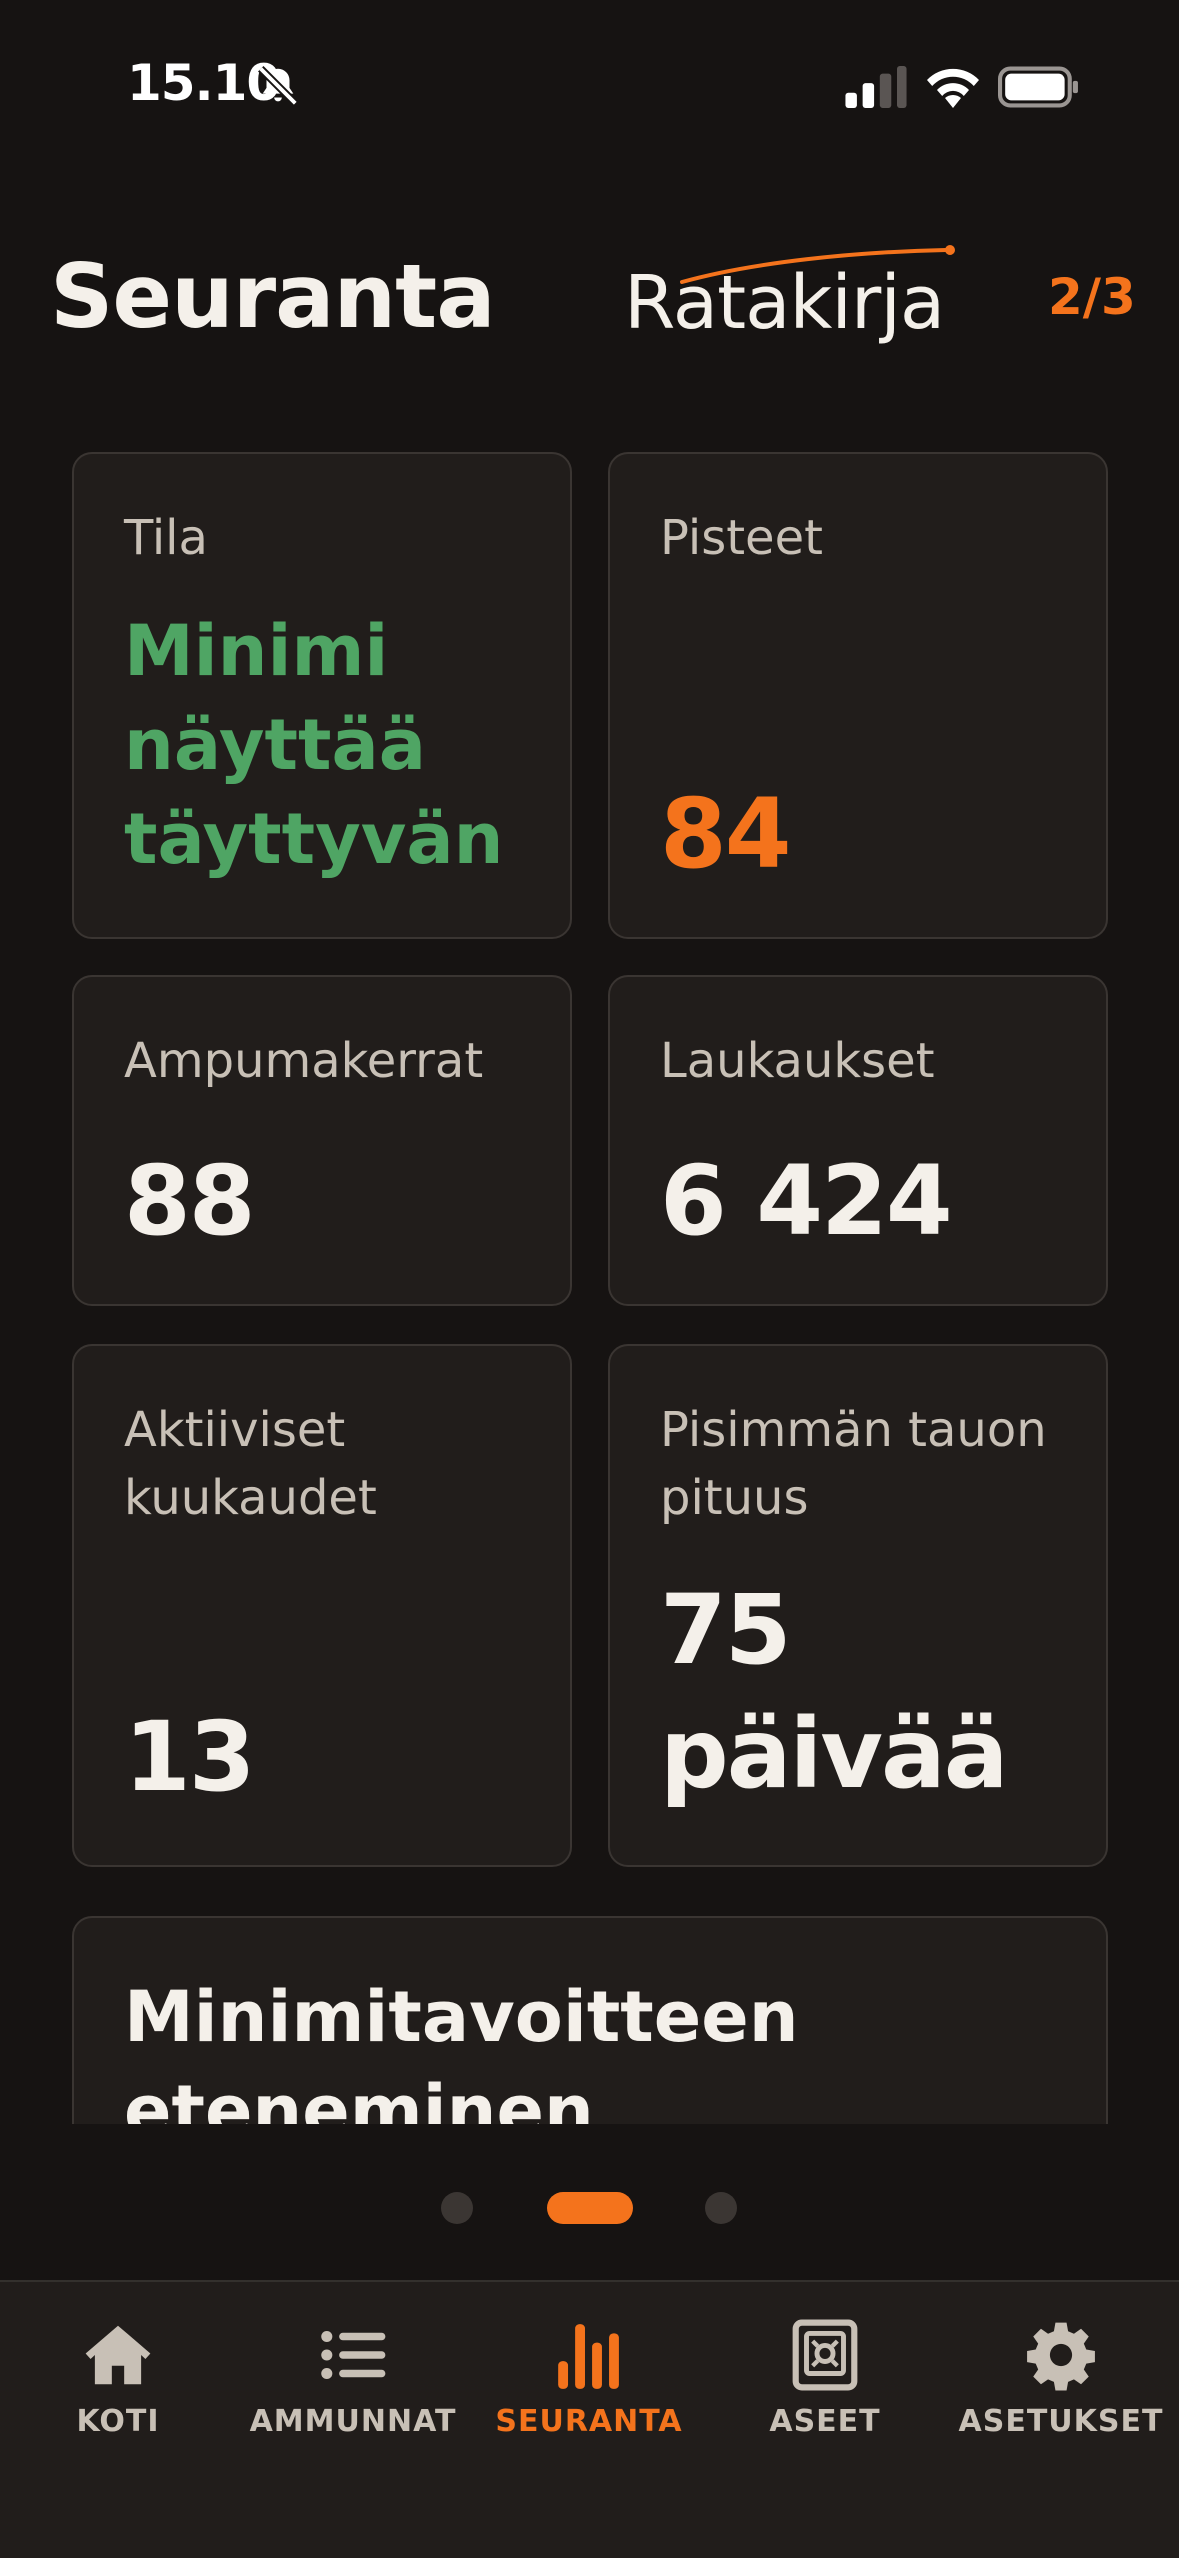  I want to click on list-icon, so click(353, 2355).